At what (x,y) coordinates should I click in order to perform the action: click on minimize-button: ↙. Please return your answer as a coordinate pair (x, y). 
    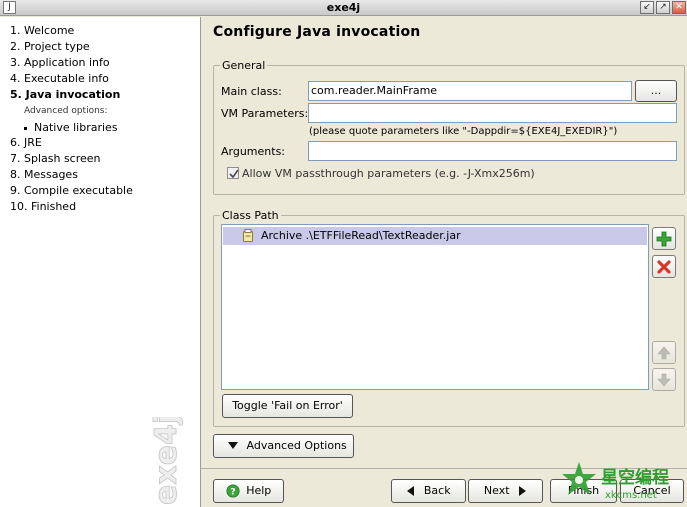
    Looking at the image, I should click on (647, 7).